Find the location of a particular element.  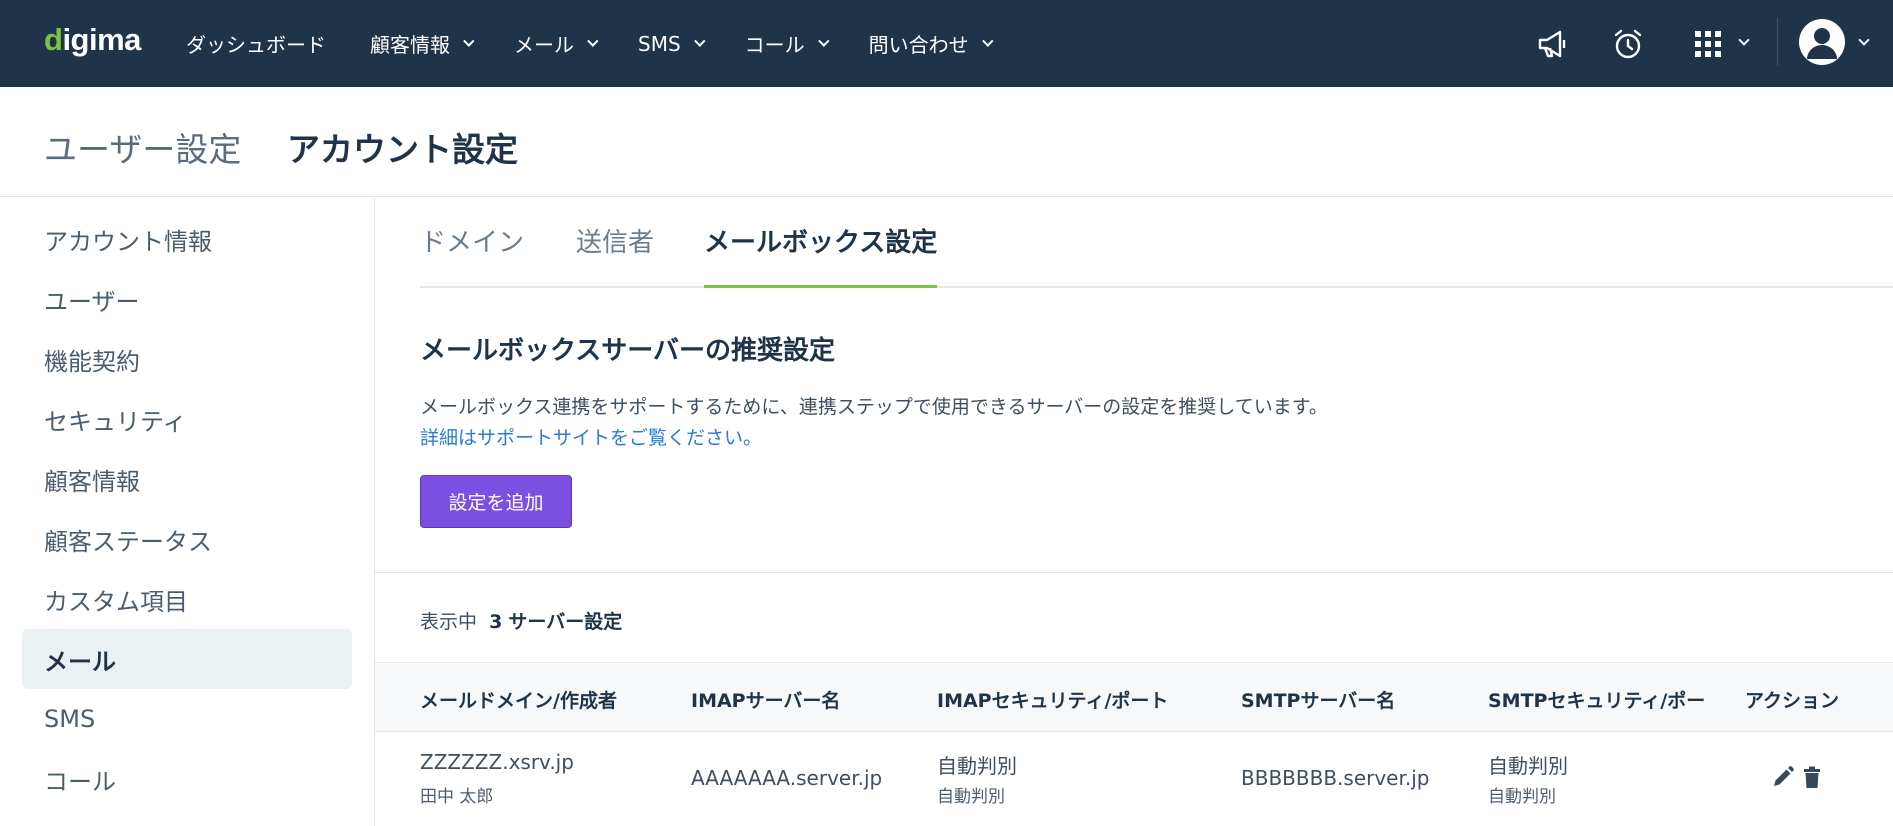

result-count-prefix: 表示中 is located at coordinates (449, 622).